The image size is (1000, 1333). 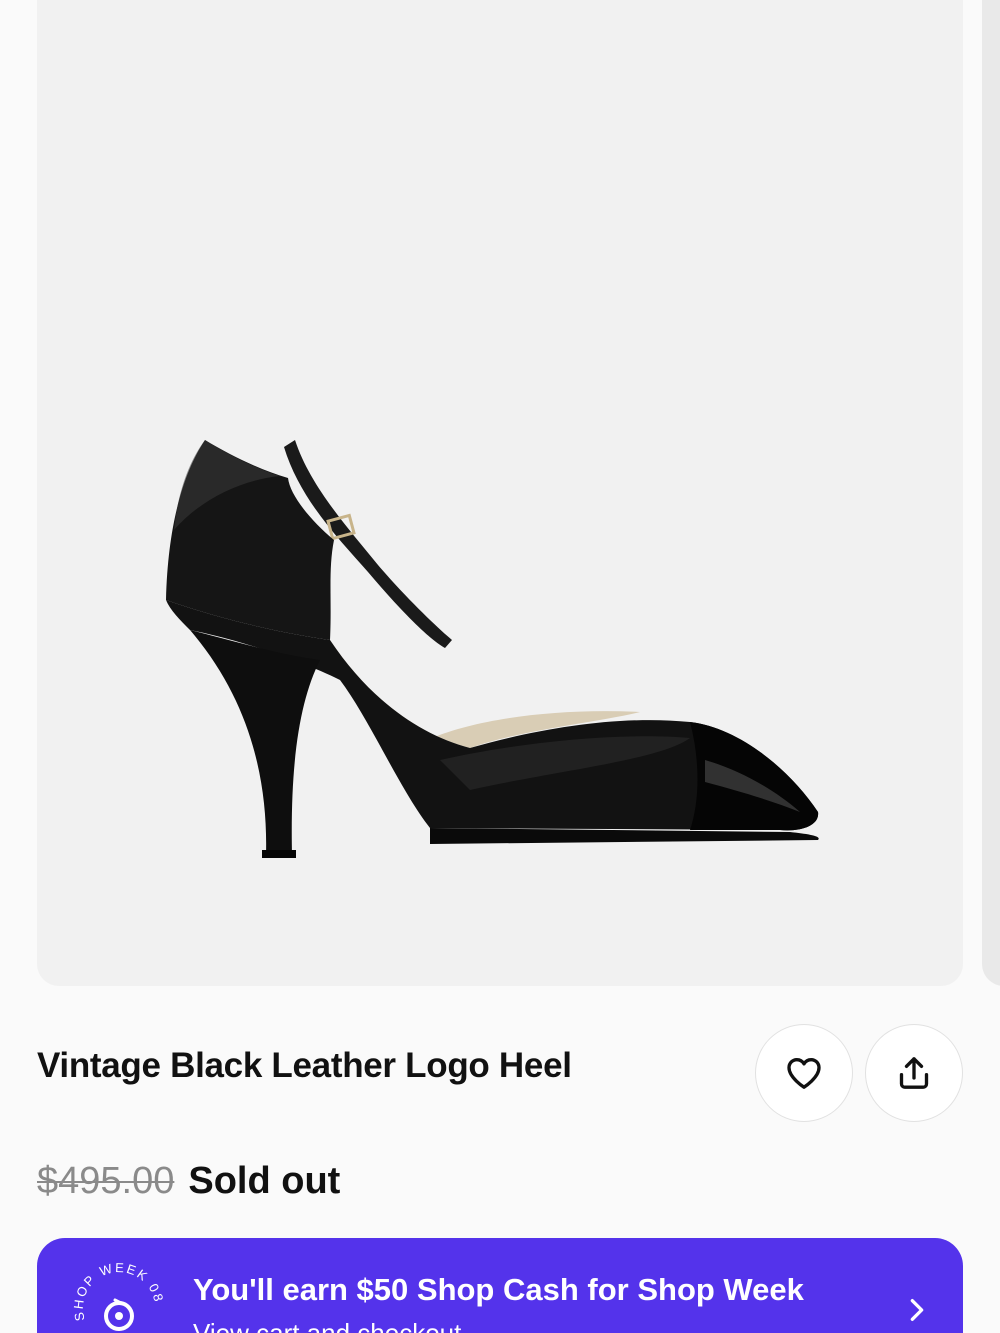 I want to click on favorite-button, so click(x=804, y=1073).